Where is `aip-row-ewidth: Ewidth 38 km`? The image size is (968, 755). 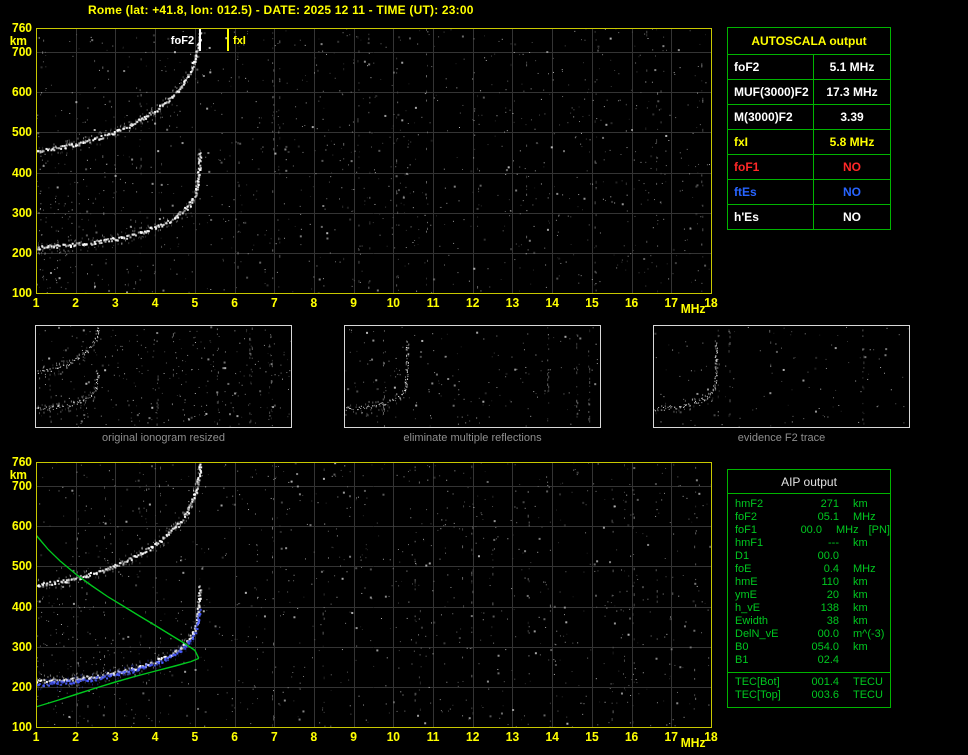 aip-row-ewidth: Ewidth 38 km is located at coordinates (812, 621).